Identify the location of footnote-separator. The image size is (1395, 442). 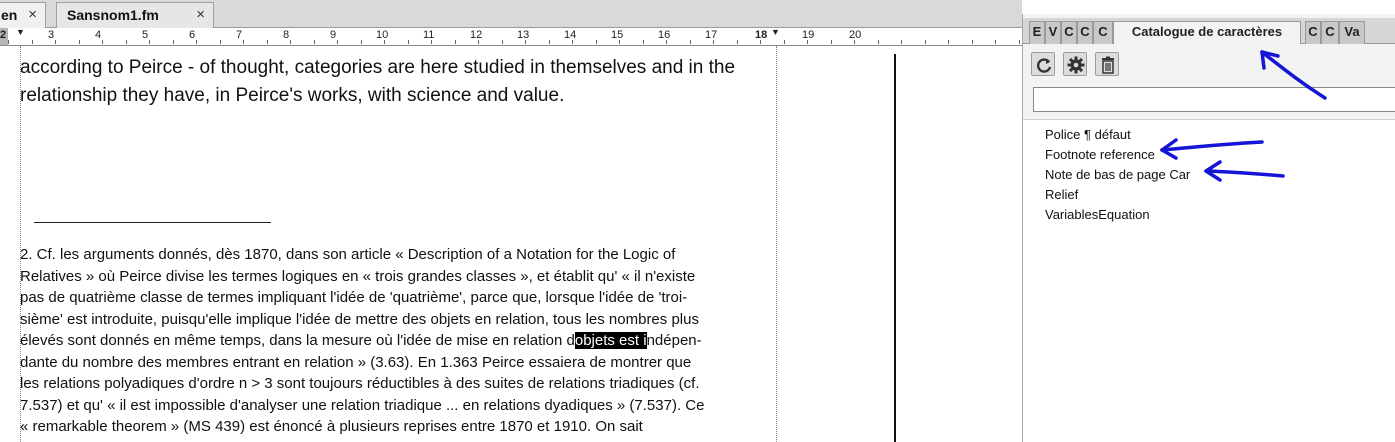
(152, 222).